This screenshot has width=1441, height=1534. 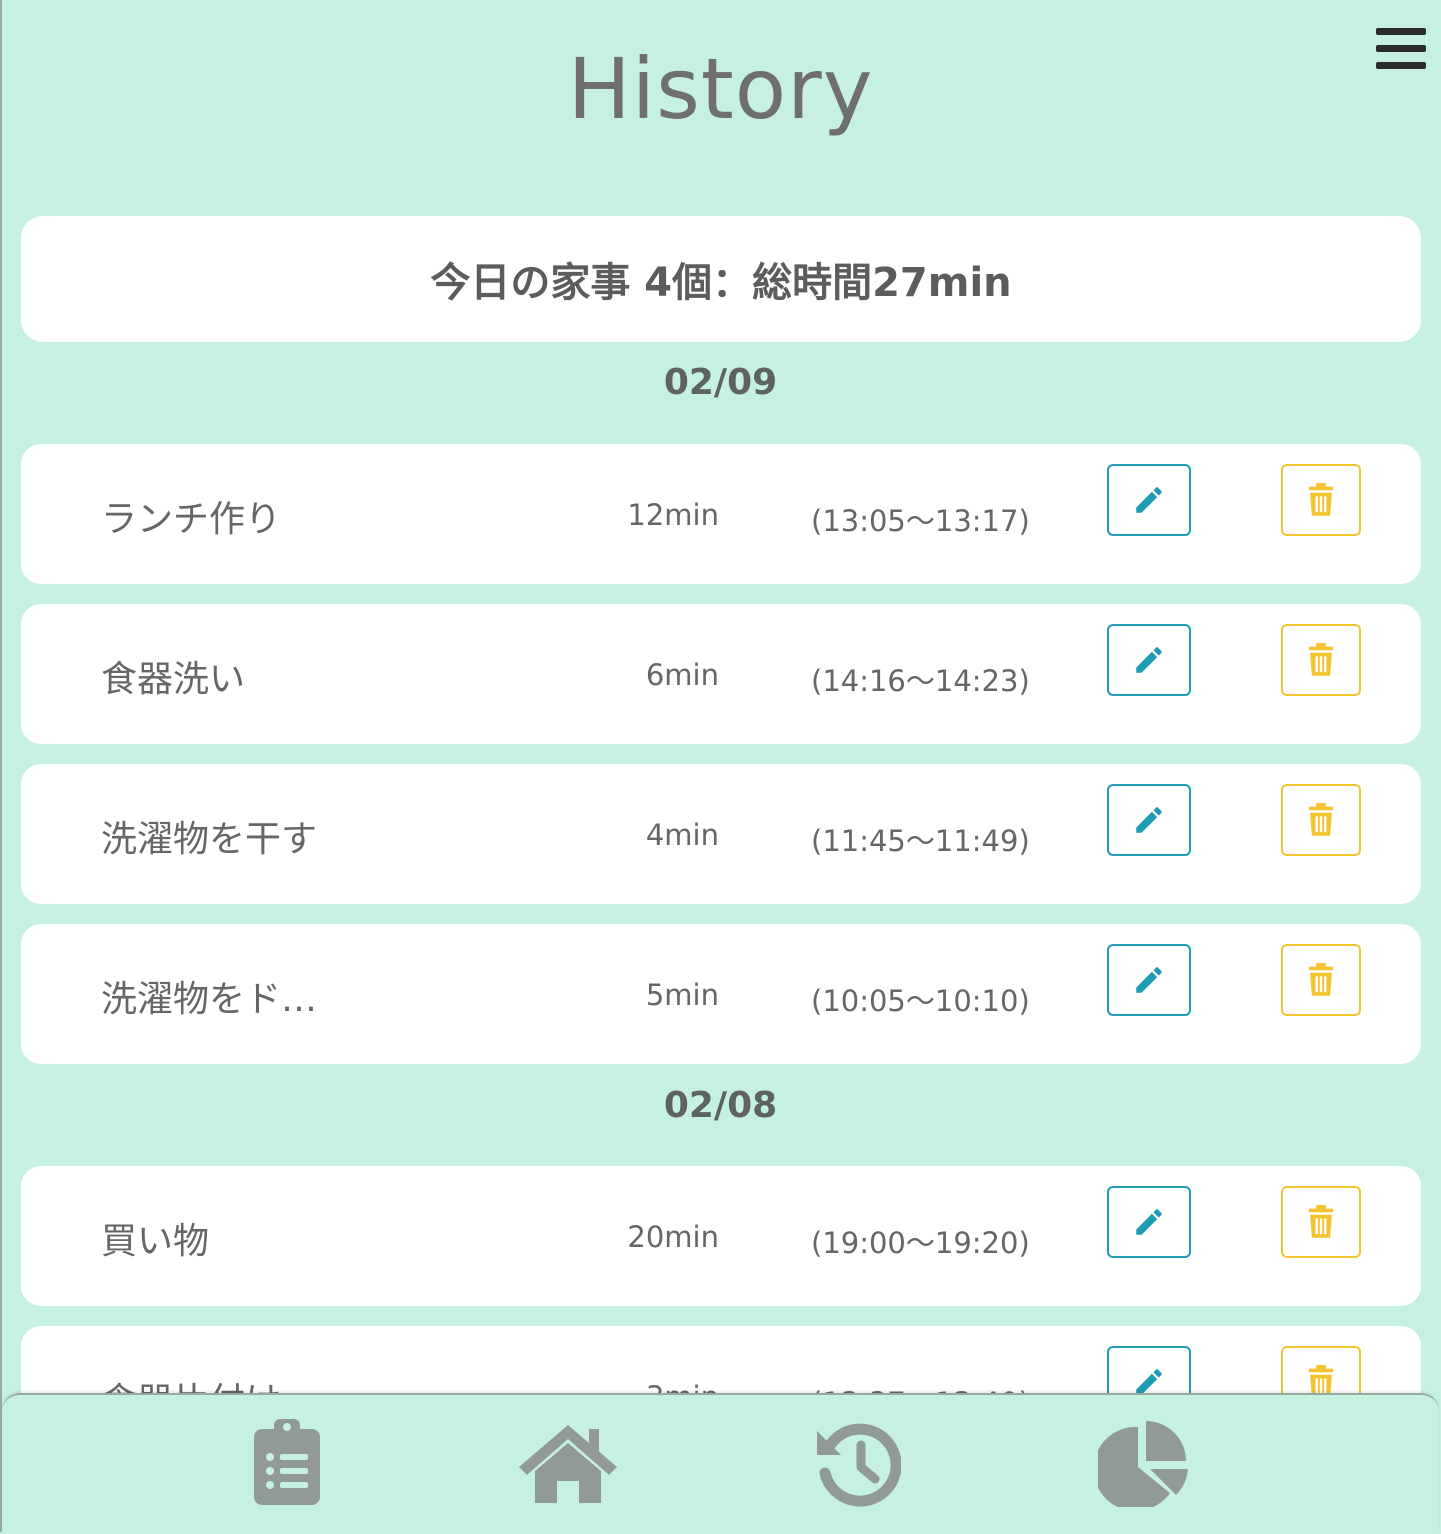 I want to click on history-icon, so click(x=859, y=1465).